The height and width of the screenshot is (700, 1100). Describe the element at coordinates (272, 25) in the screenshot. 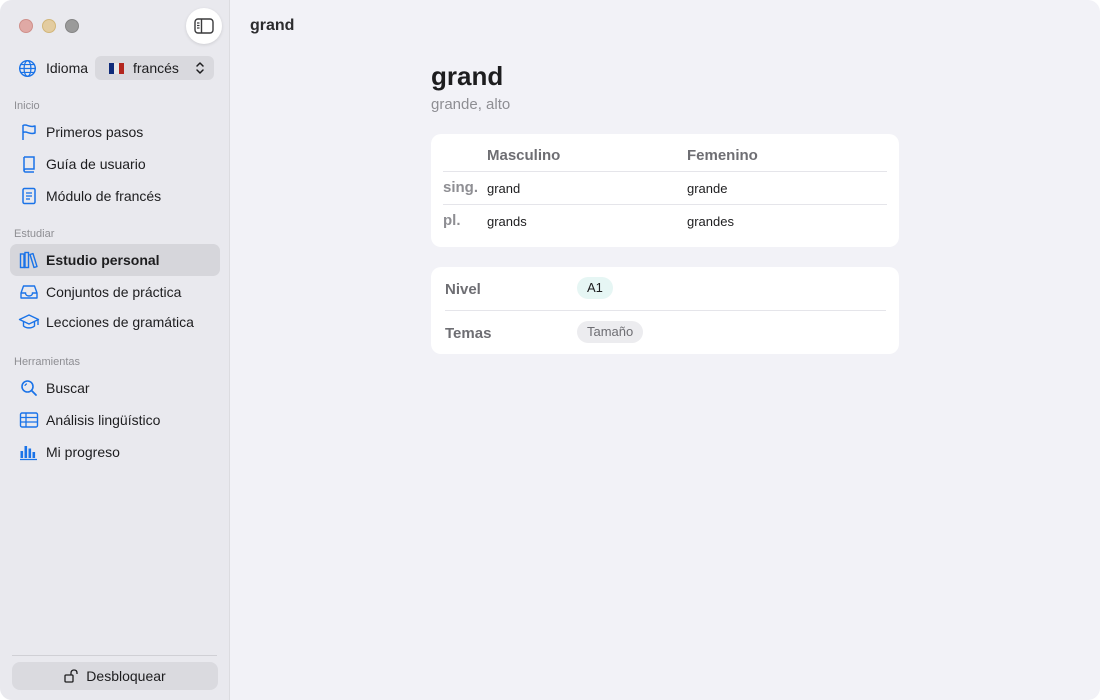

I see `window-title: grand` at that location.